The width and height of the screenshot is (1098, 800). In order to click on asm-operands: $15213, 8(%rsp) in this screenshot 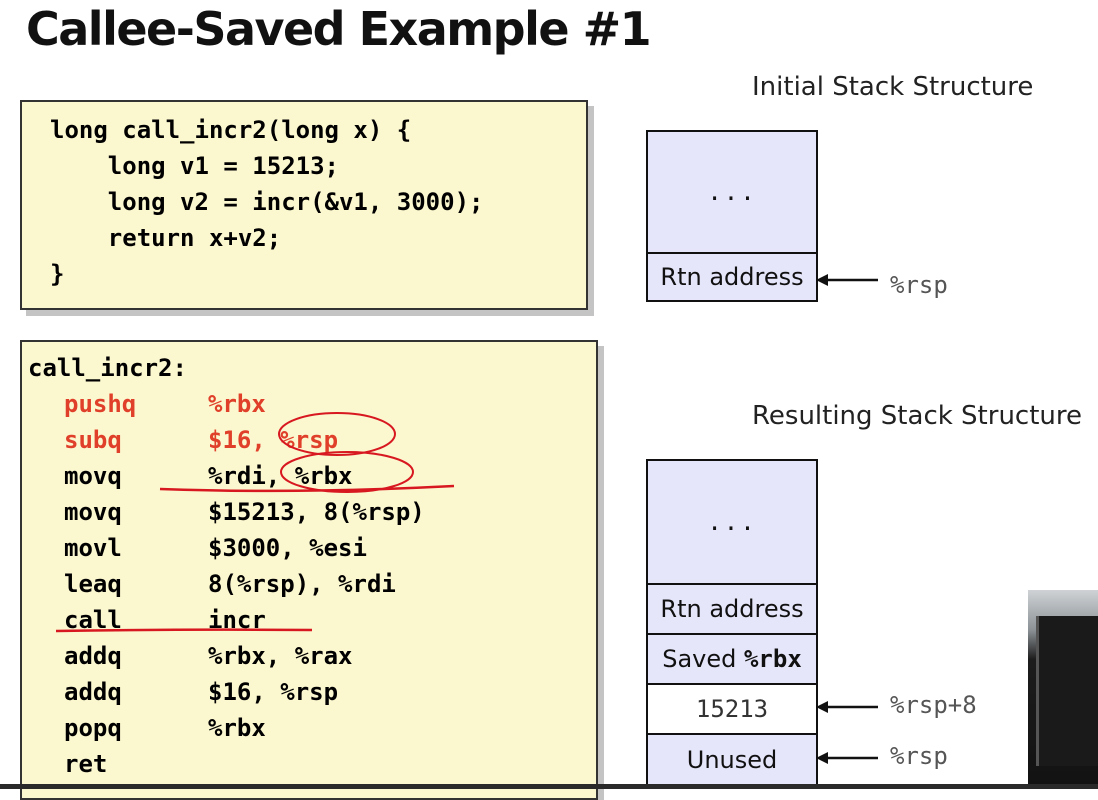, I will do `click(316, 512)`.